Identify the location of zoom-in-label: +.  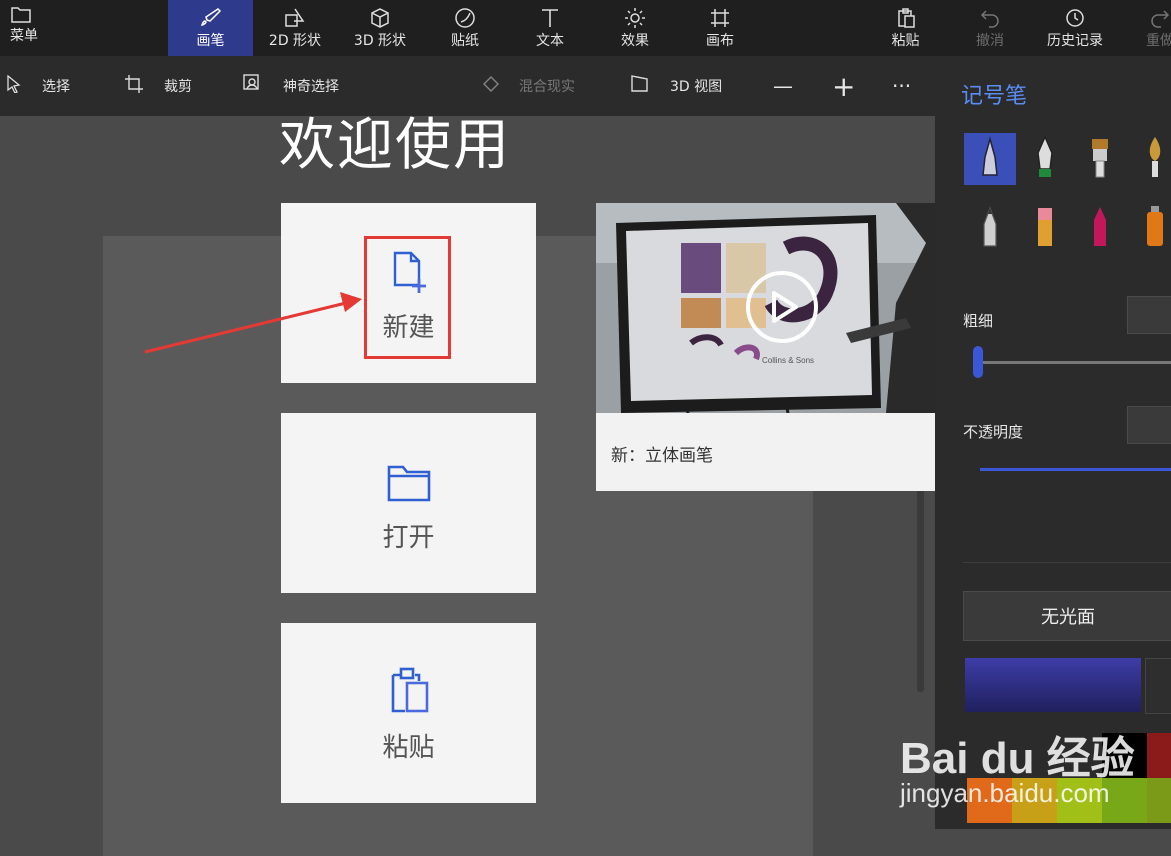
(844, 86).